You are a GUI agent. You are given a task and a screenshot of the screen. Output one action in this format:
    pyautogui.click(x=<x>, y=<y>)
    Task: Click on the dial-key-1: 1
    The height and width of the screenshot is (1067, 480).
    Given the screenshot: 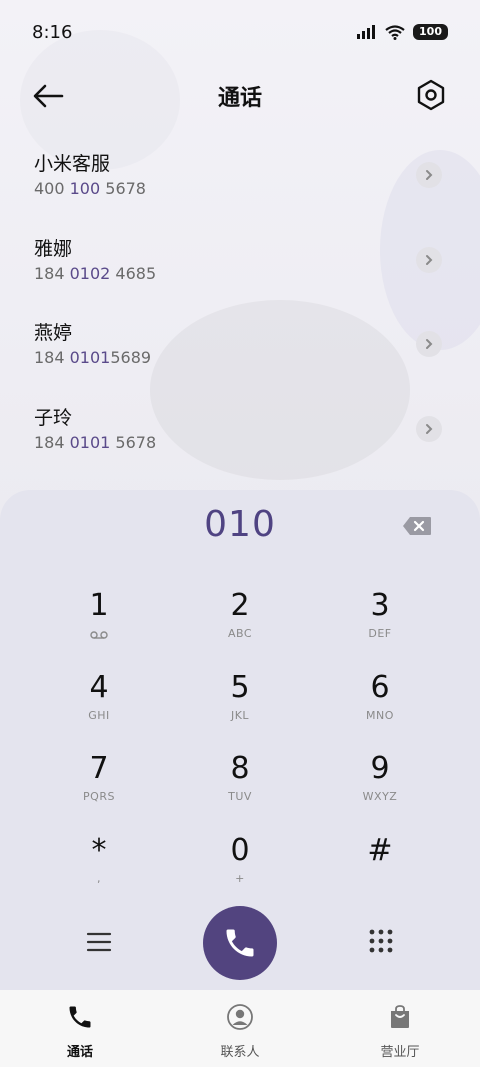 What is the action you would take?
    pyautogui.click(x=99, y=625)
    